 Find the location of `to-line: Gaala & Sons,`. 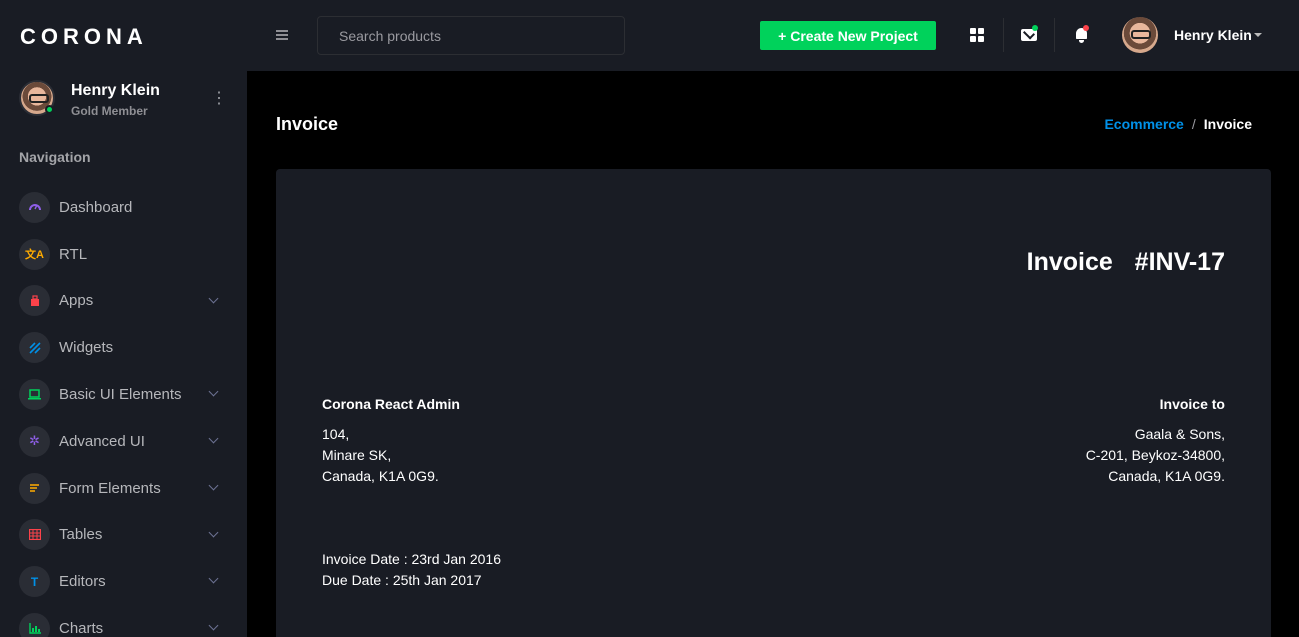

to-line: Gaala & Sons, is located at coordinates (1179, 434).